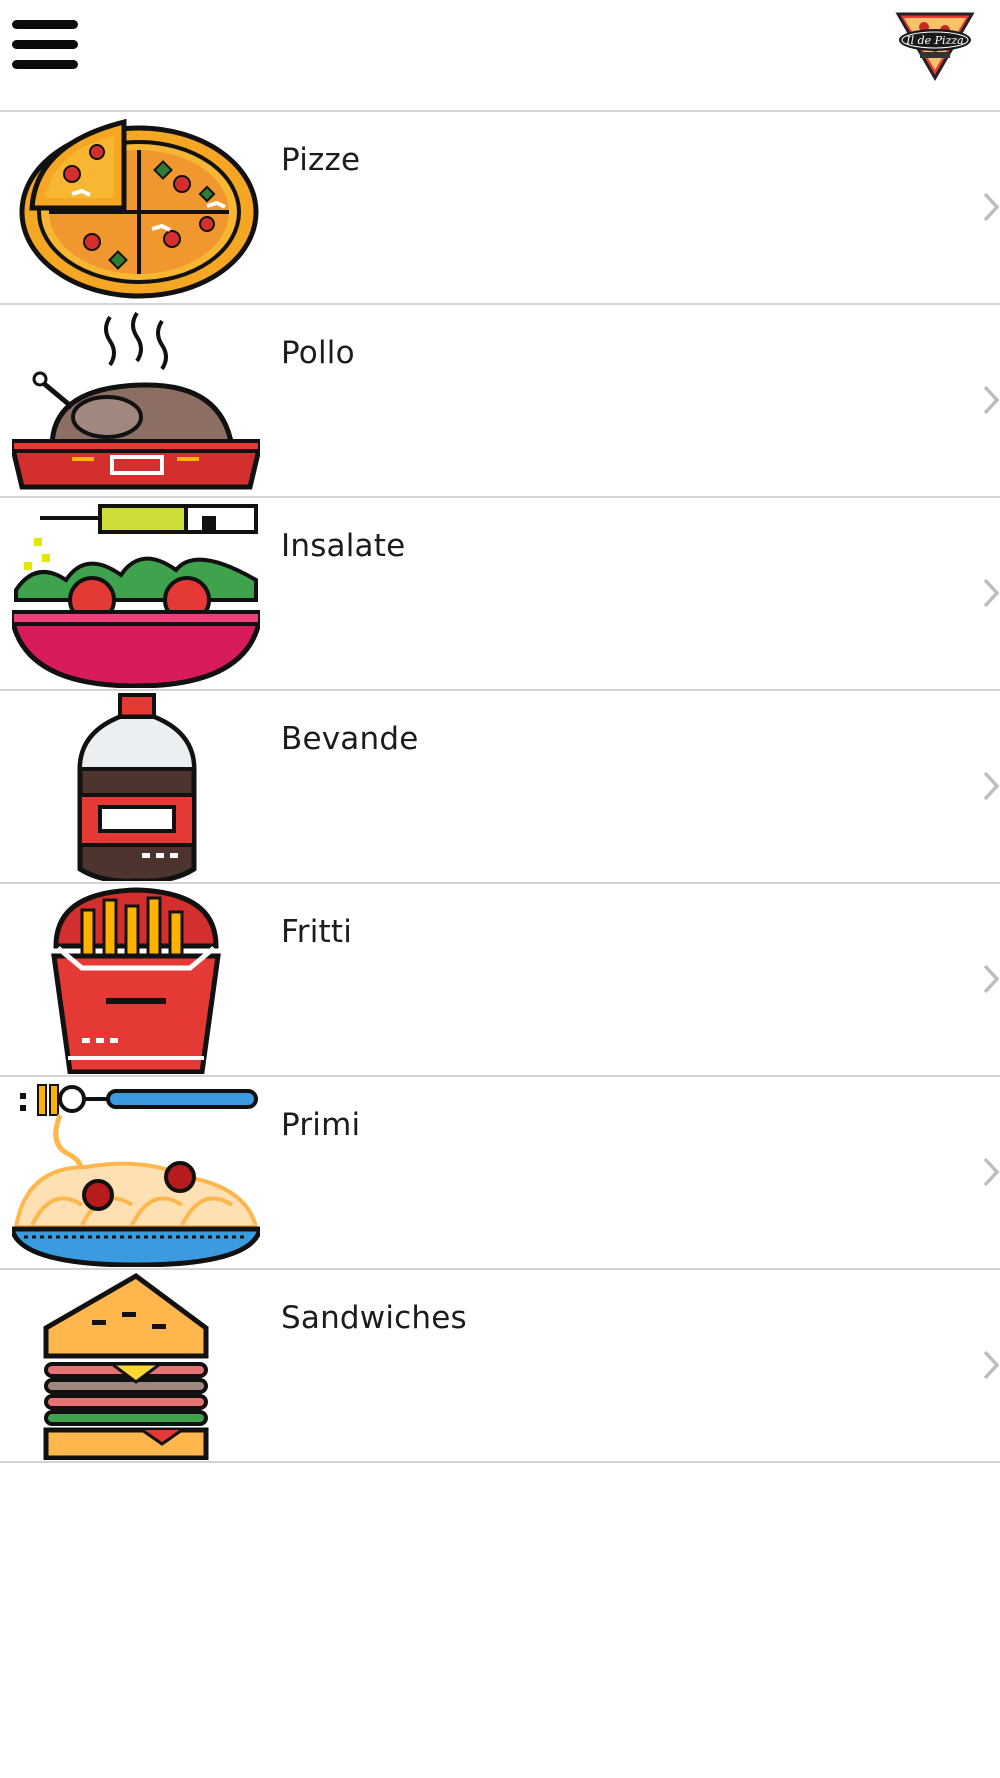  I want to click on roast-chicken-icon, so click(136, 401).